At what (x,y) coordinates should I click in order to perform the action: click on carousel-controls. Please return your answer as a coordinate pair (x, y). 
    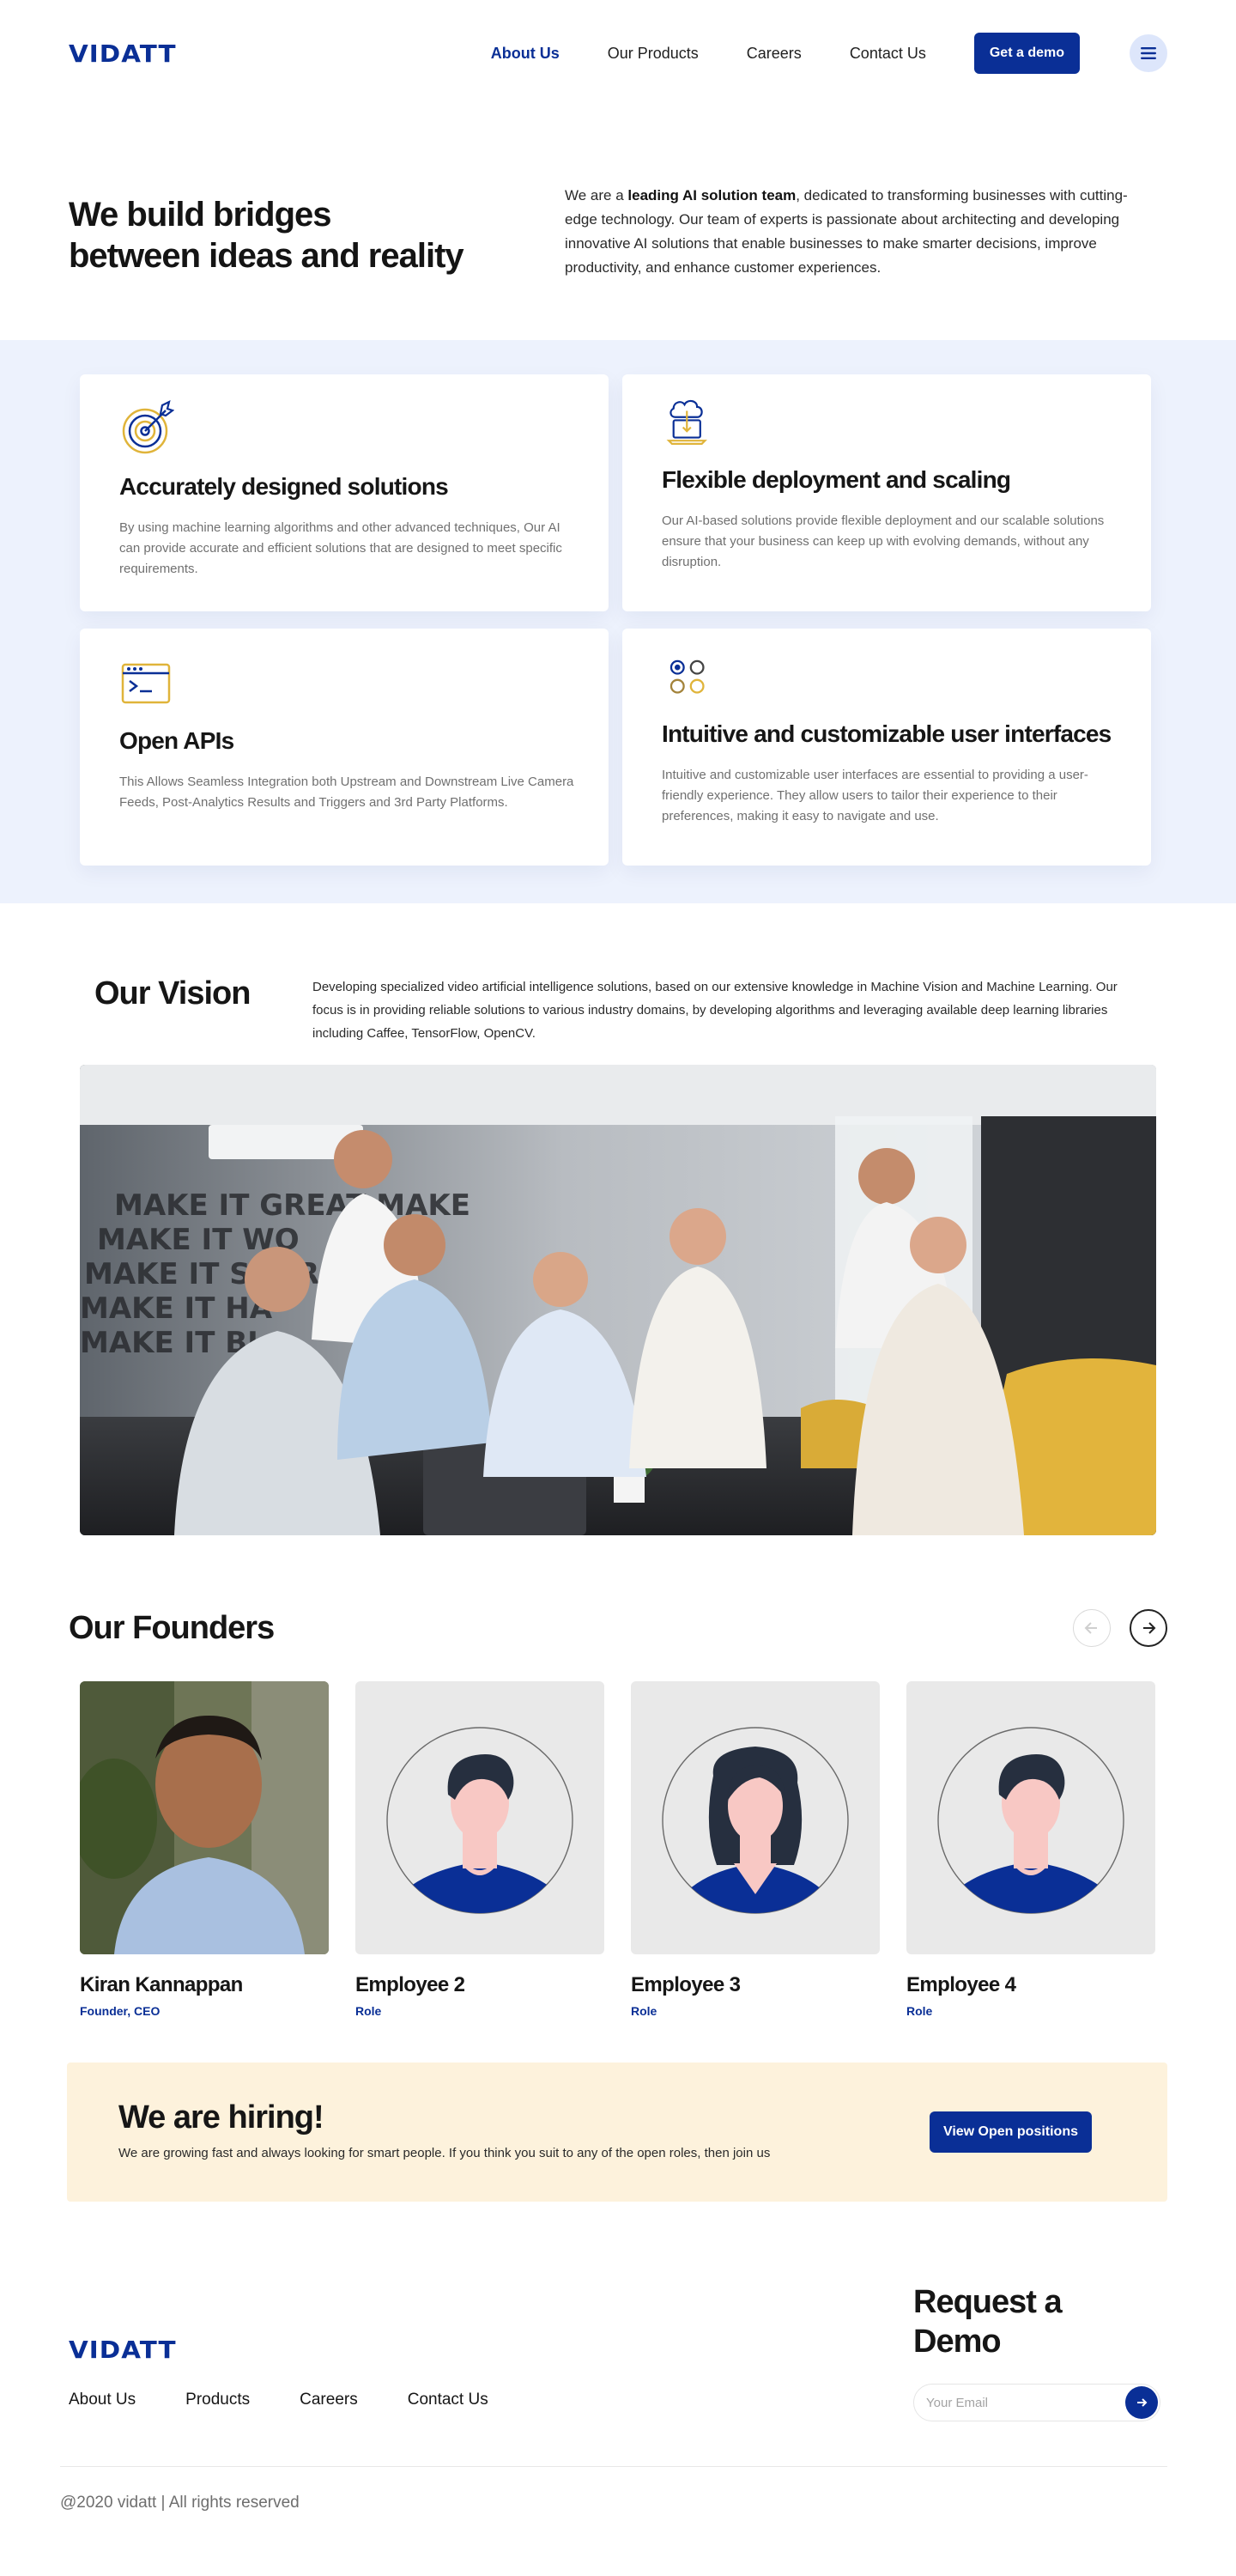
    Looking at the image, I should click on (1110, 1628).